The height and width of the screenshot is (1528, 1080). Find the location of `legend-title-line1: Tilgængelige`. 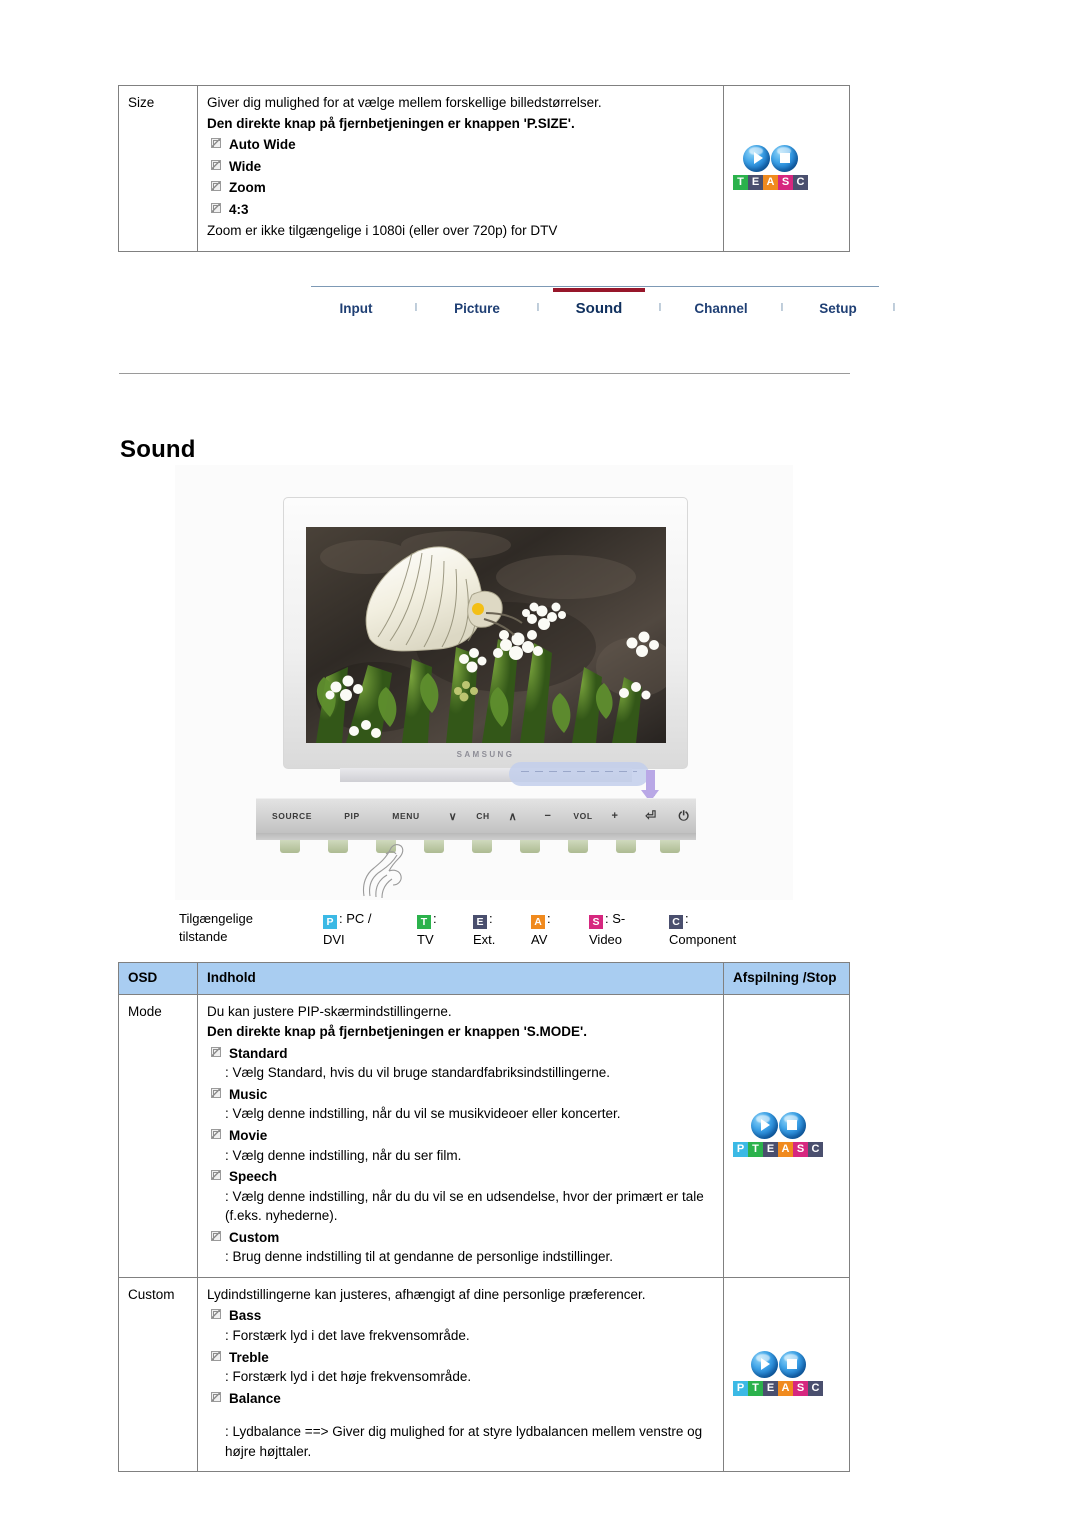

legend-title-line1: Tilgængelige is located at coordinates (216, 918).